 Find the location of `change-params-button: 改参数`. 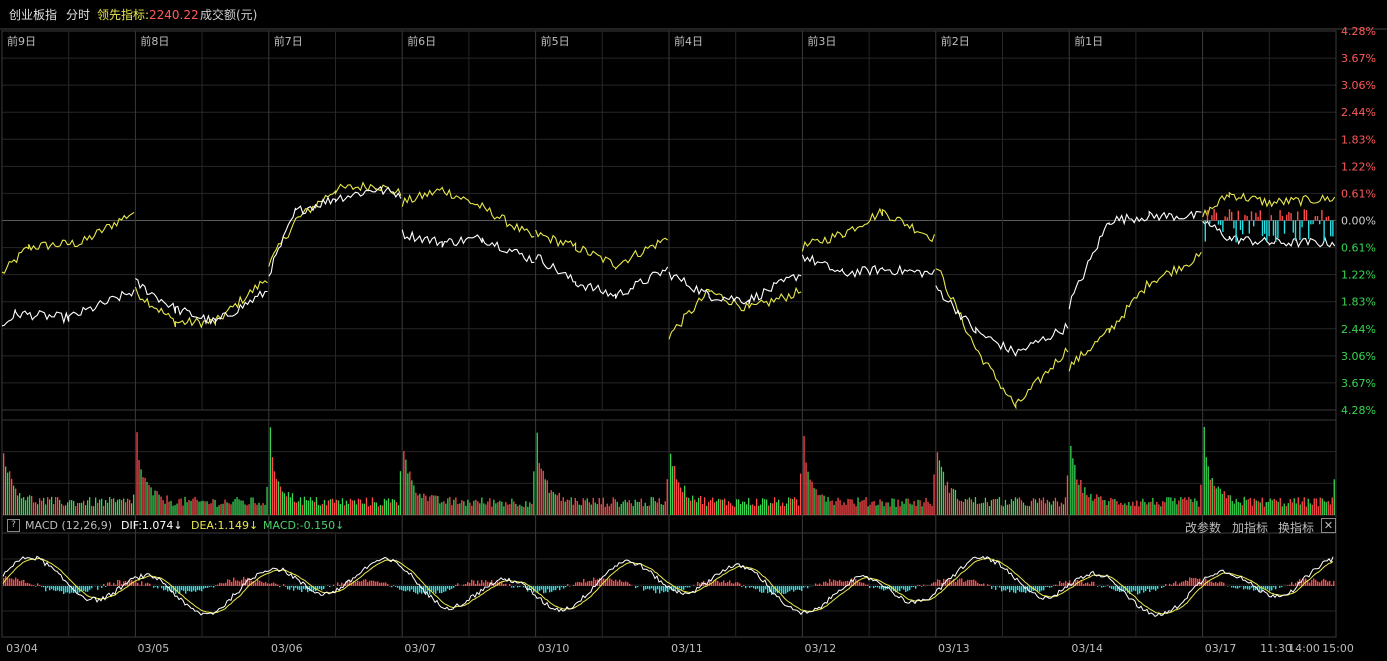

change-params-button: 改参数 is located at coordinates (1203, 527).